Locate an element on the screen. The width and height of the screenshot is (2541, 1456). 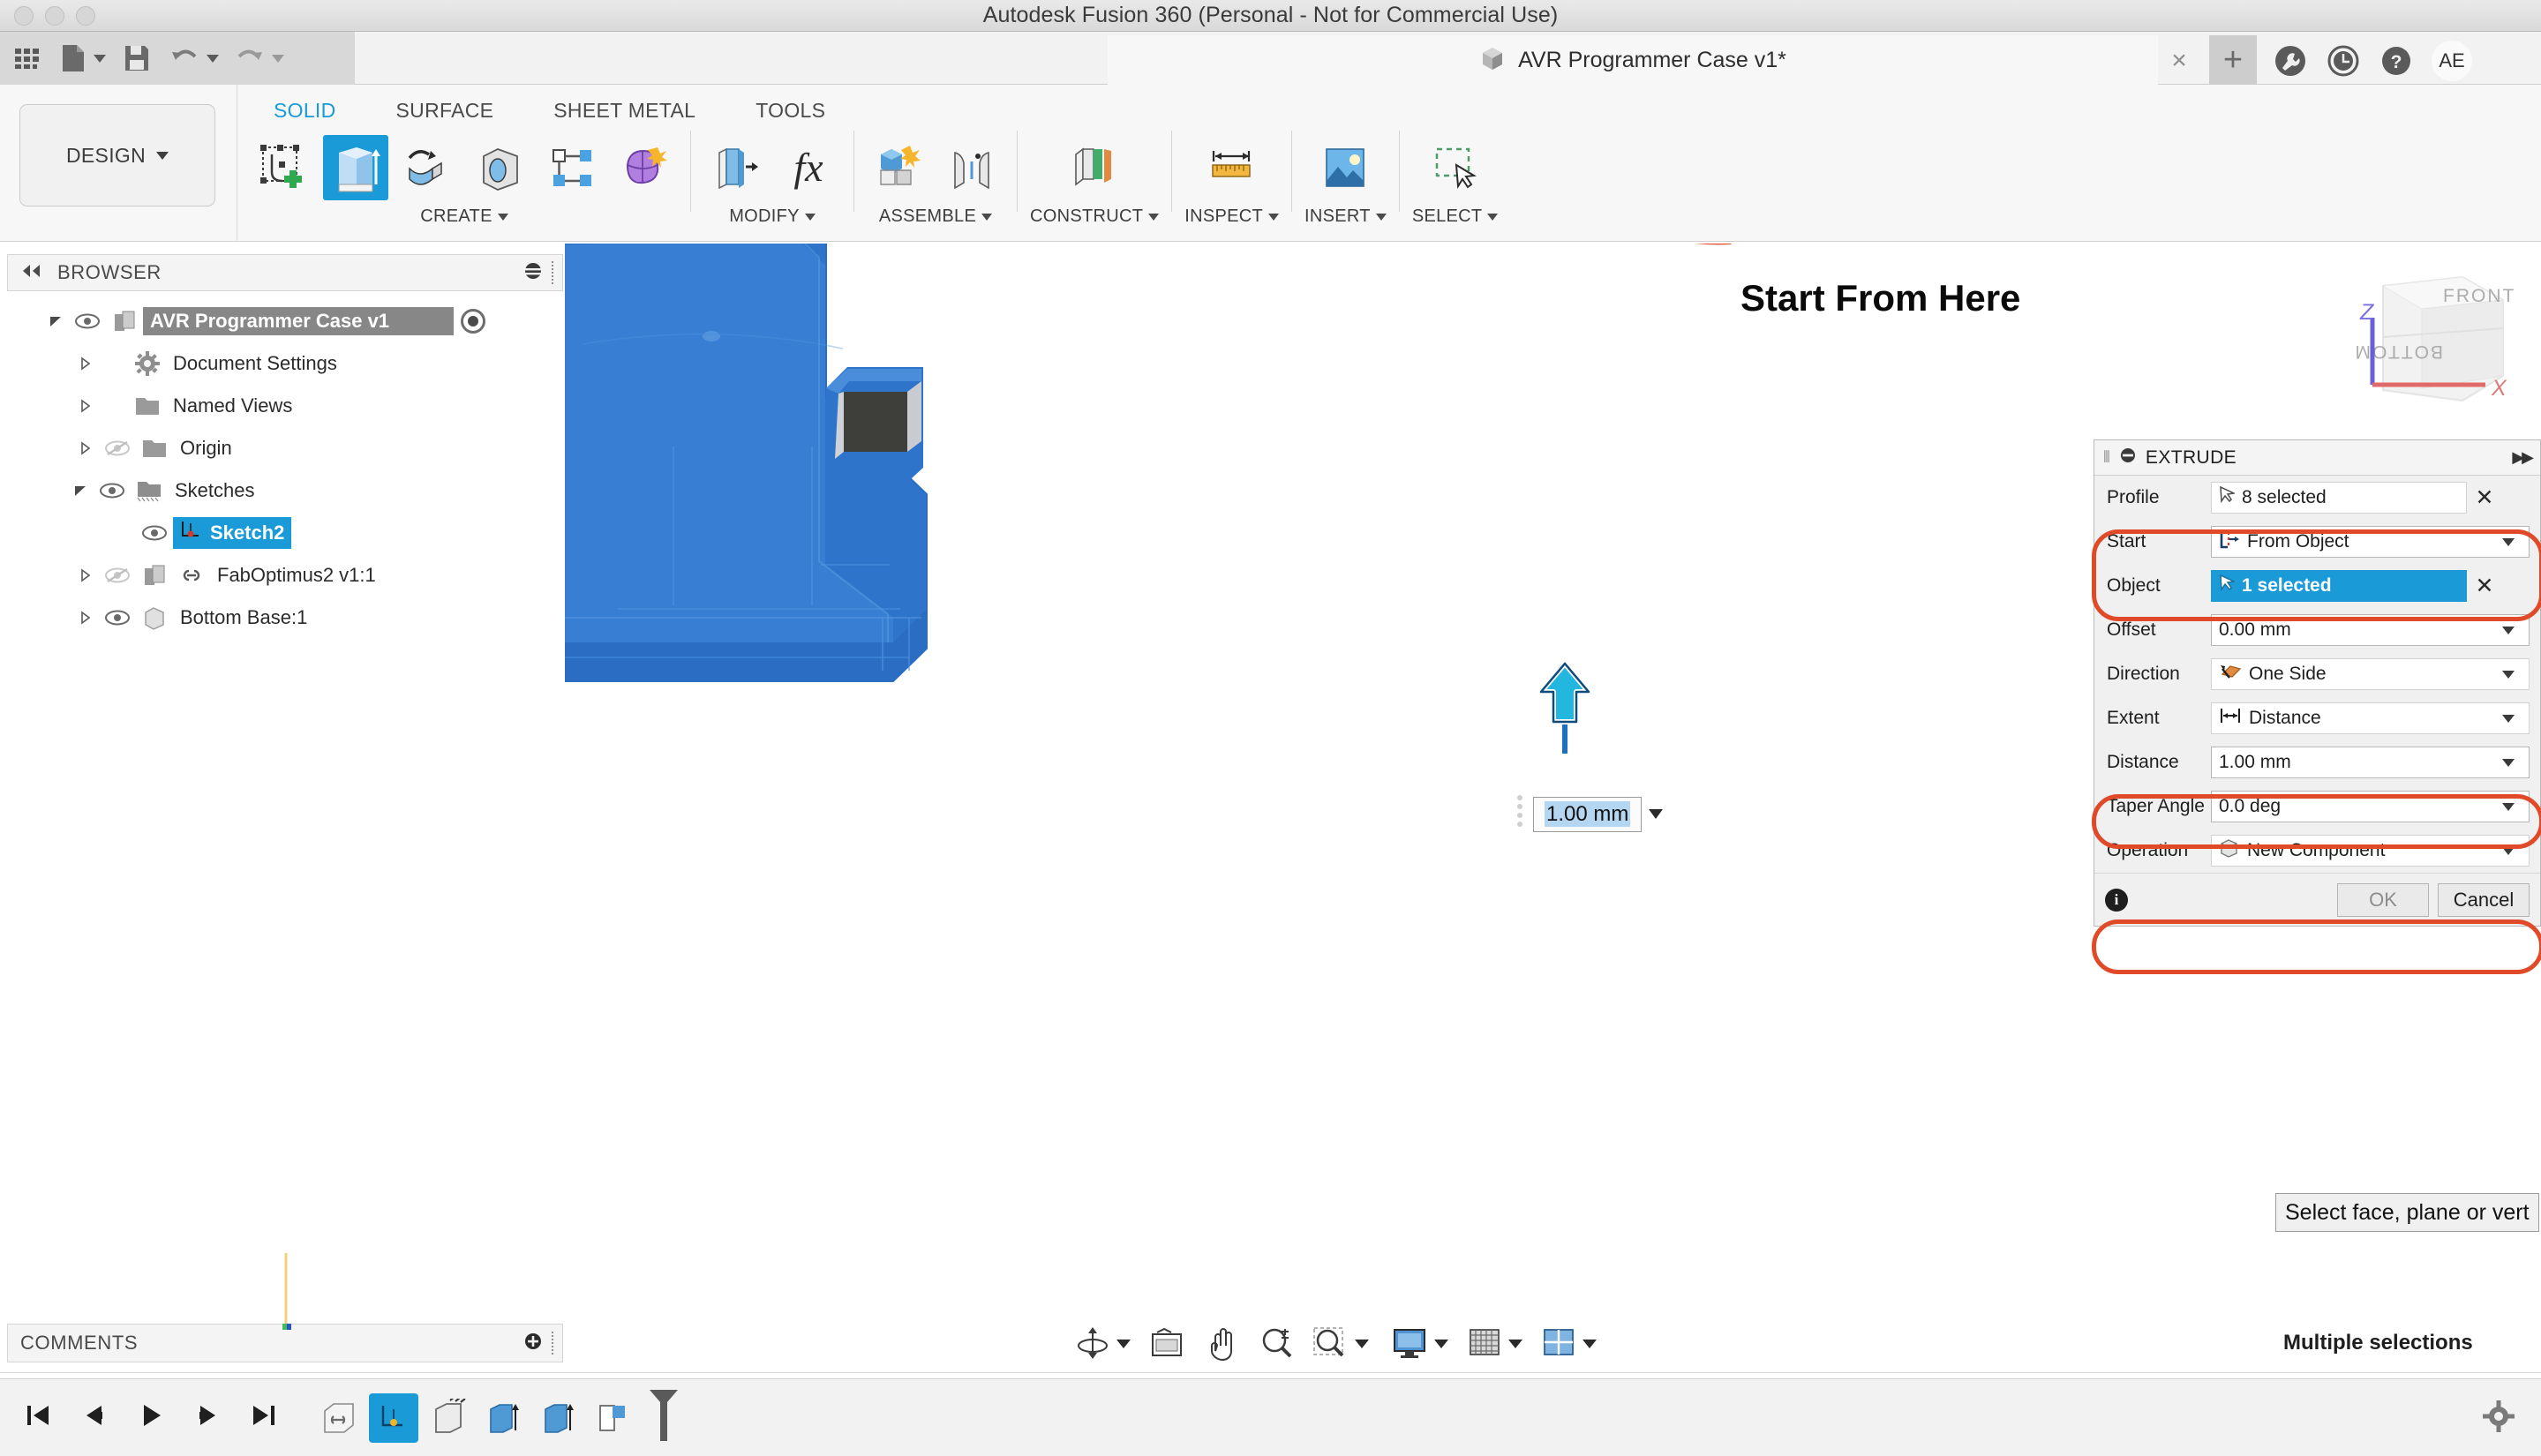
start-dropdown: From Object is located at coordinates (2370, 542).